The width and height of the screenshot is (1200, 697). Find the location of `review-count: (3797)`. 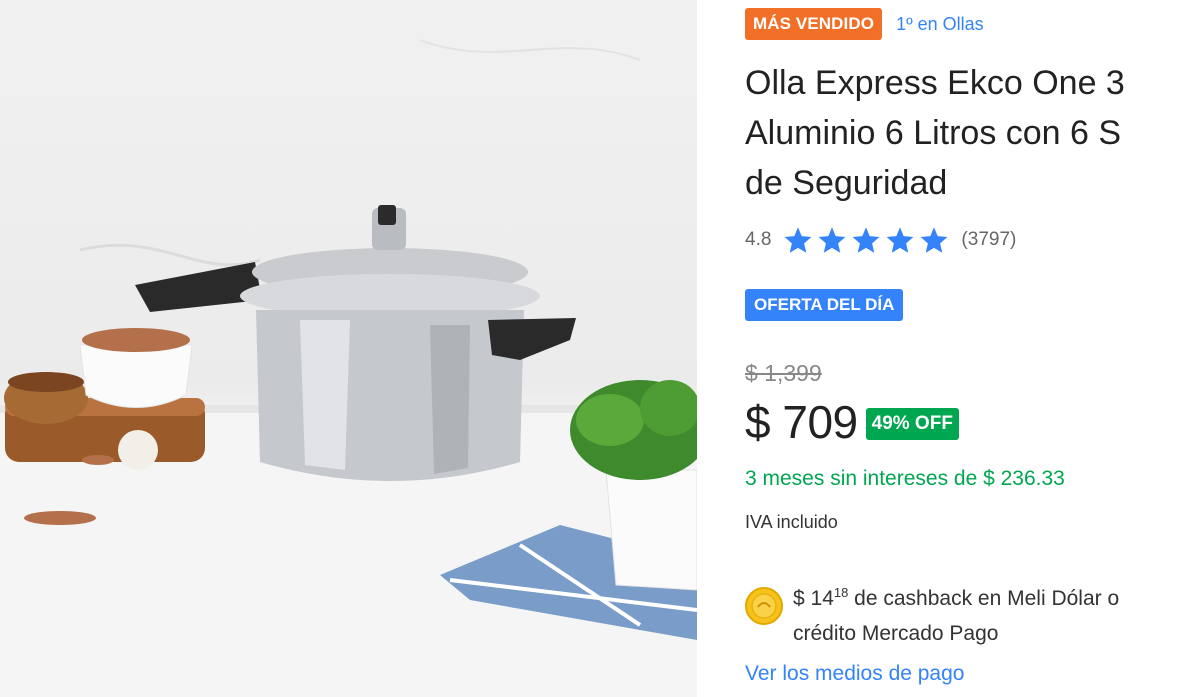

review-count: (3797) is located at coordinates (989, 239).